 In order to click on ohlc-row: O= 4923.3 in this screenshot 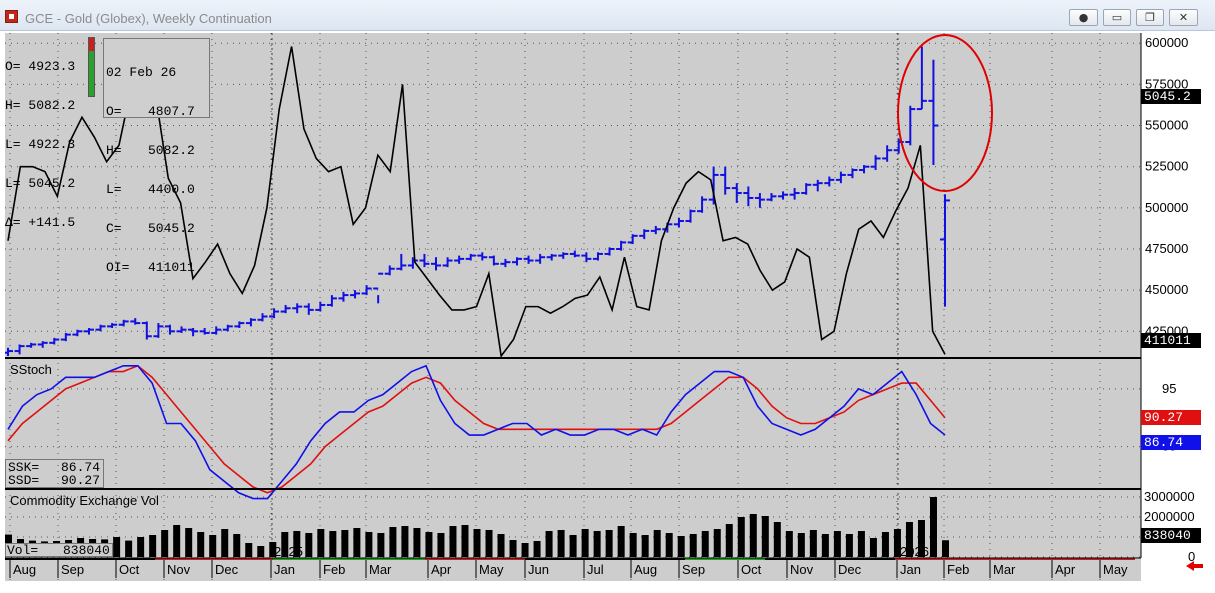, I will do `click(40, 66)`.